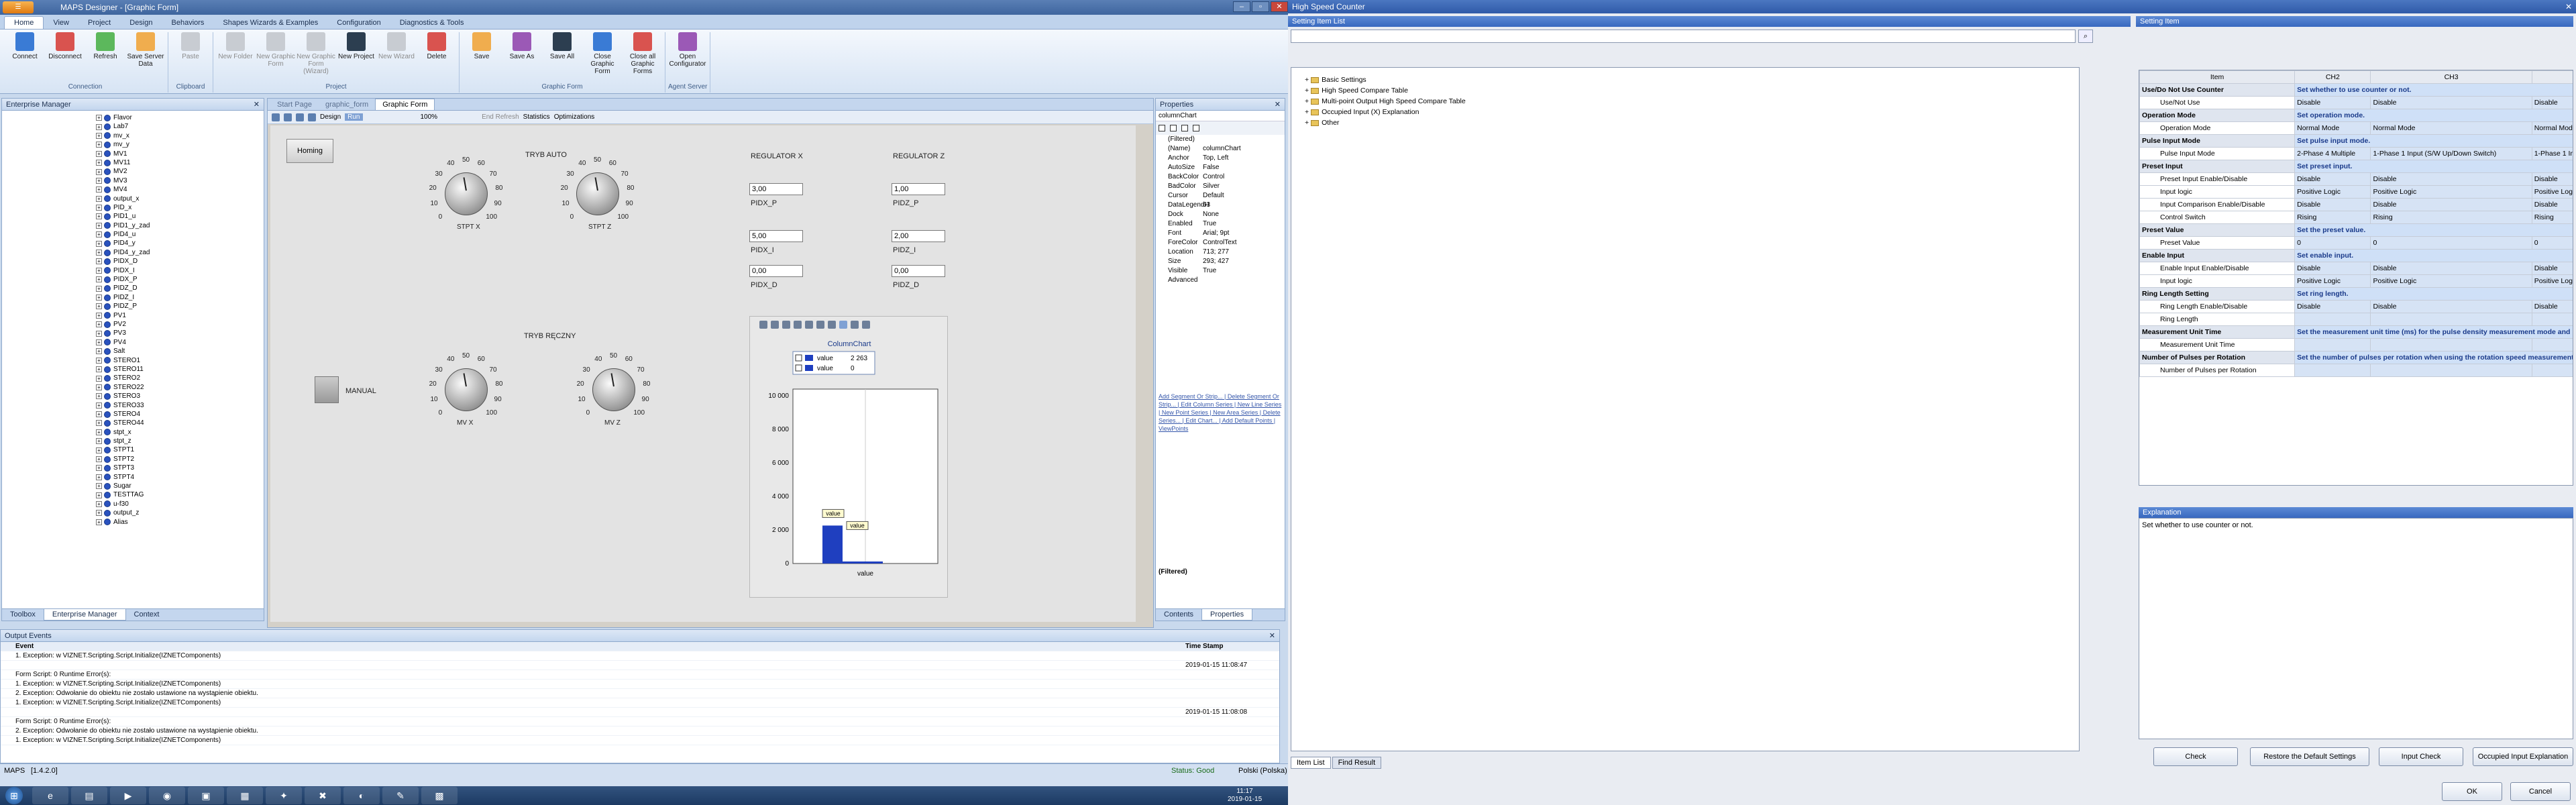  Describe the element at coordinates (918, 236) in the screenshot. I see `pidz-i-field: 2,00` at that location.